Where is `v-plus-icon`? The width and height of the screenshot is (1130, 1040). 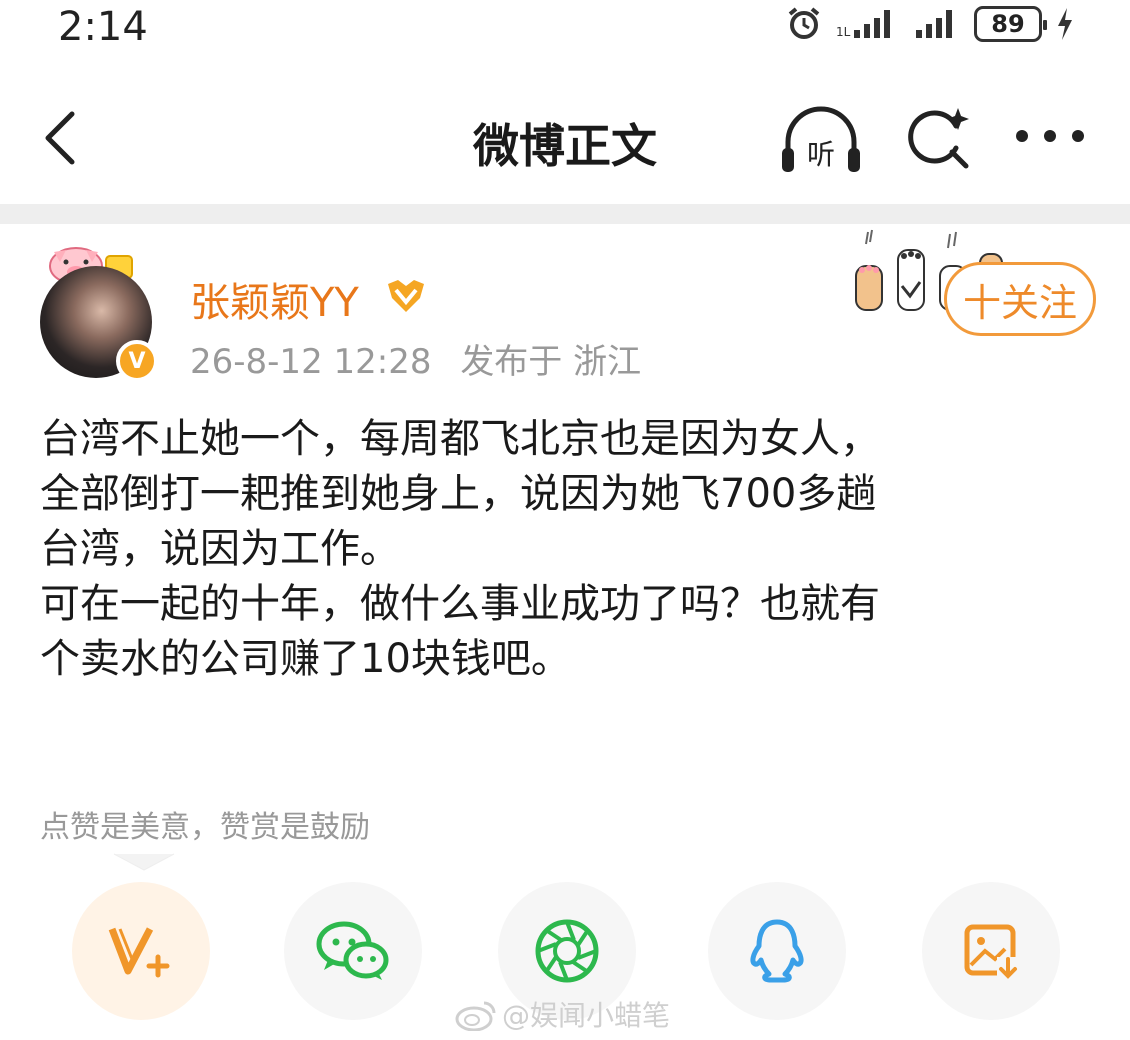 v-plus-icon is located at coordinates (139, 952).